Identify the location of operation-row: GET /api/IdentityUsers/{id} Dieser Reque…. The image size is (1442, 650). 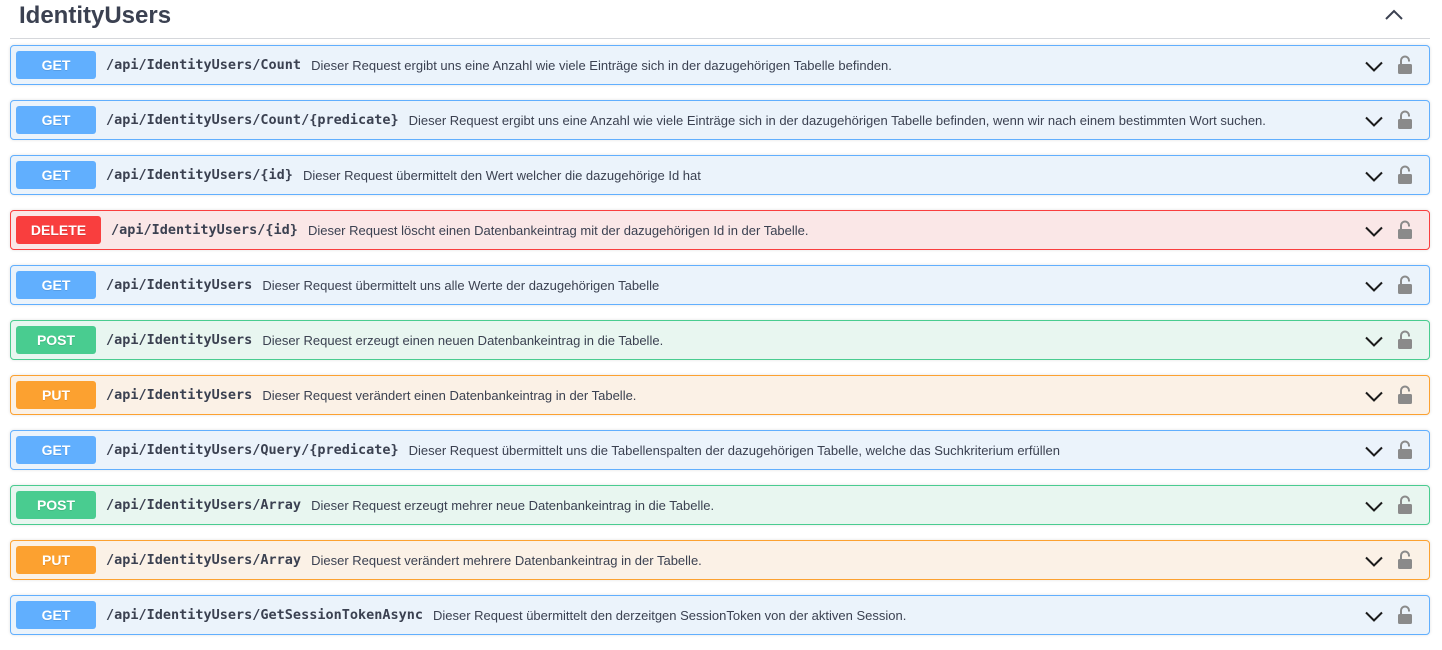
(720, 175).